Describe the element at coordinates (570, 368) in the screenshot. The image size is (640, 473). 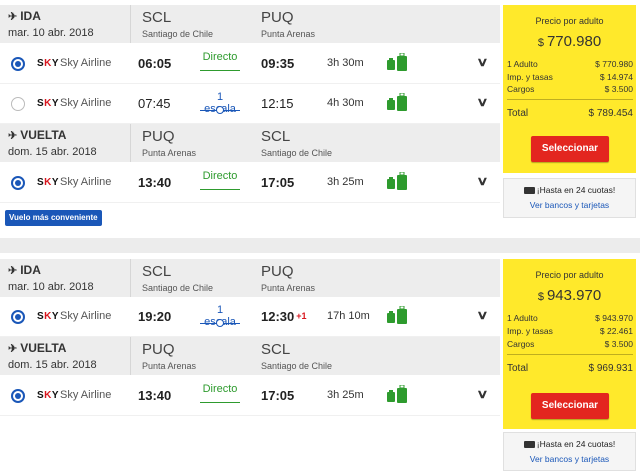
I see `total-row: Total $ 969.931` at that location.